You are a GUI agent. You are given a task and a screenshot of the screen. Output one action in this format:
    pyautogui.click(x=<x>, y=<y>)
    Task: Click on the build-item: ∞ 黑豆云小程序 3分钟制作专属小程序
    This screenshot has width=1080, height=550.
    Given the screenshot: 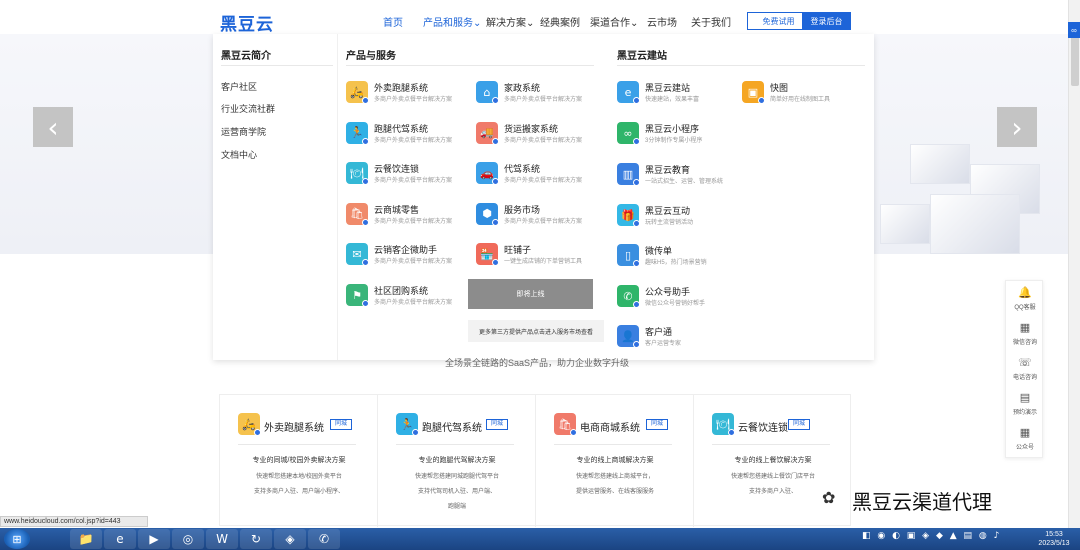 What is the action you would take?
    pyautogui.click(x=679, y=135)
    